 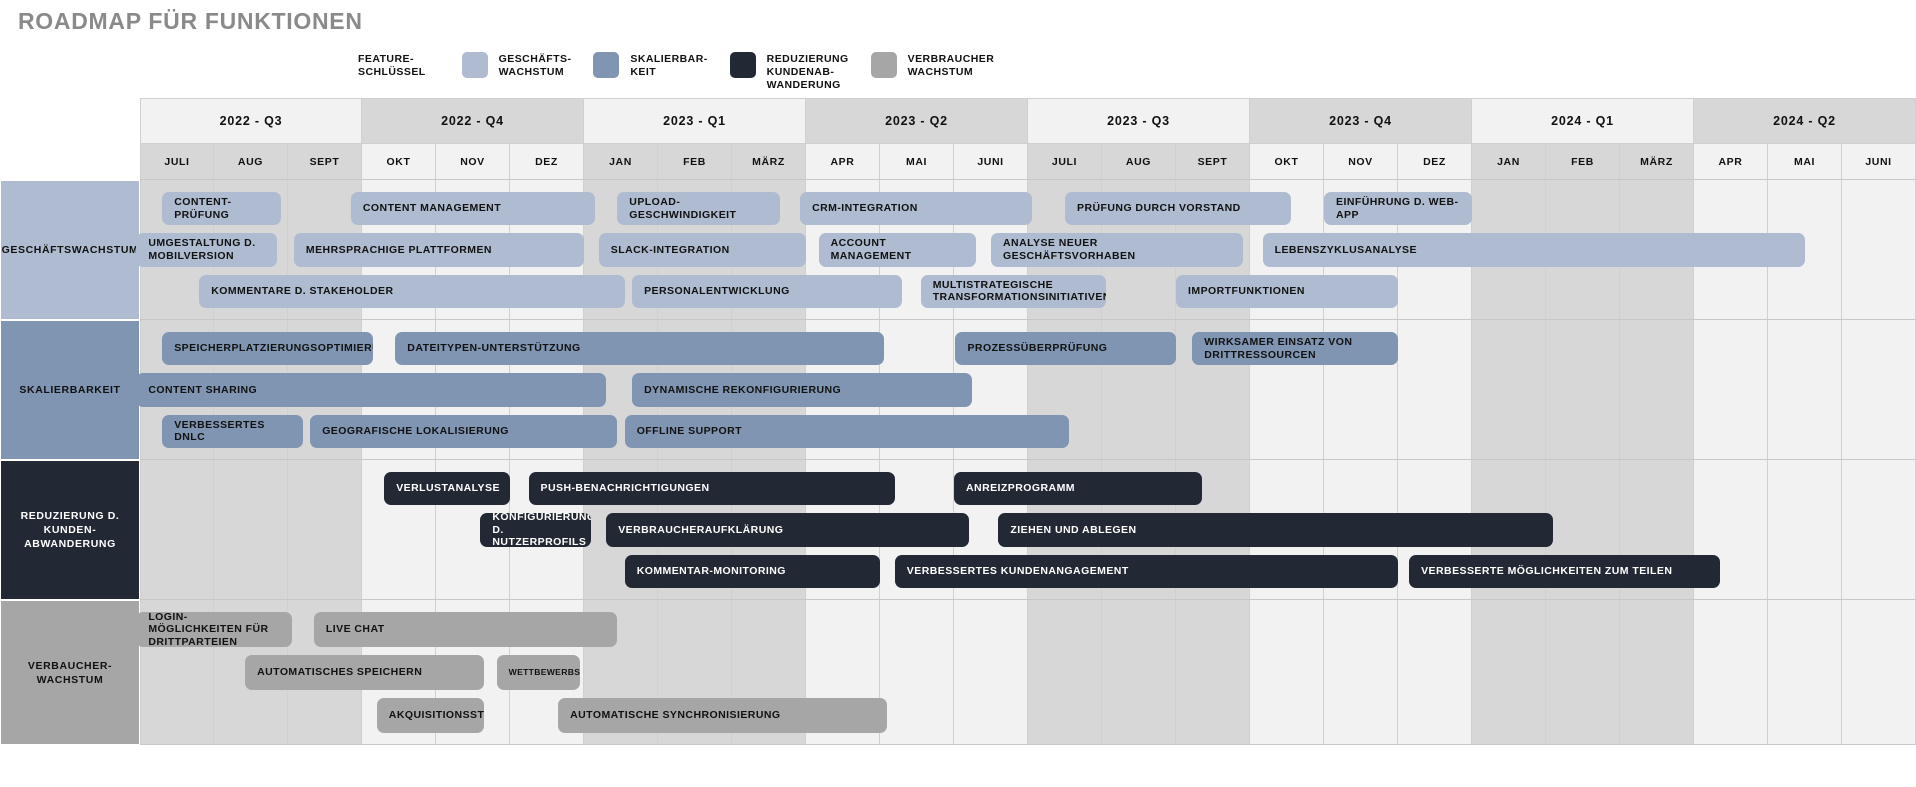 What do you see at coordinates (1295, 349) in the screenshot?
I see `gantt-bar: WIRKSAMER EINSATZ VON DRITTRESSOURCEN` at bounding box center [1295, 349].